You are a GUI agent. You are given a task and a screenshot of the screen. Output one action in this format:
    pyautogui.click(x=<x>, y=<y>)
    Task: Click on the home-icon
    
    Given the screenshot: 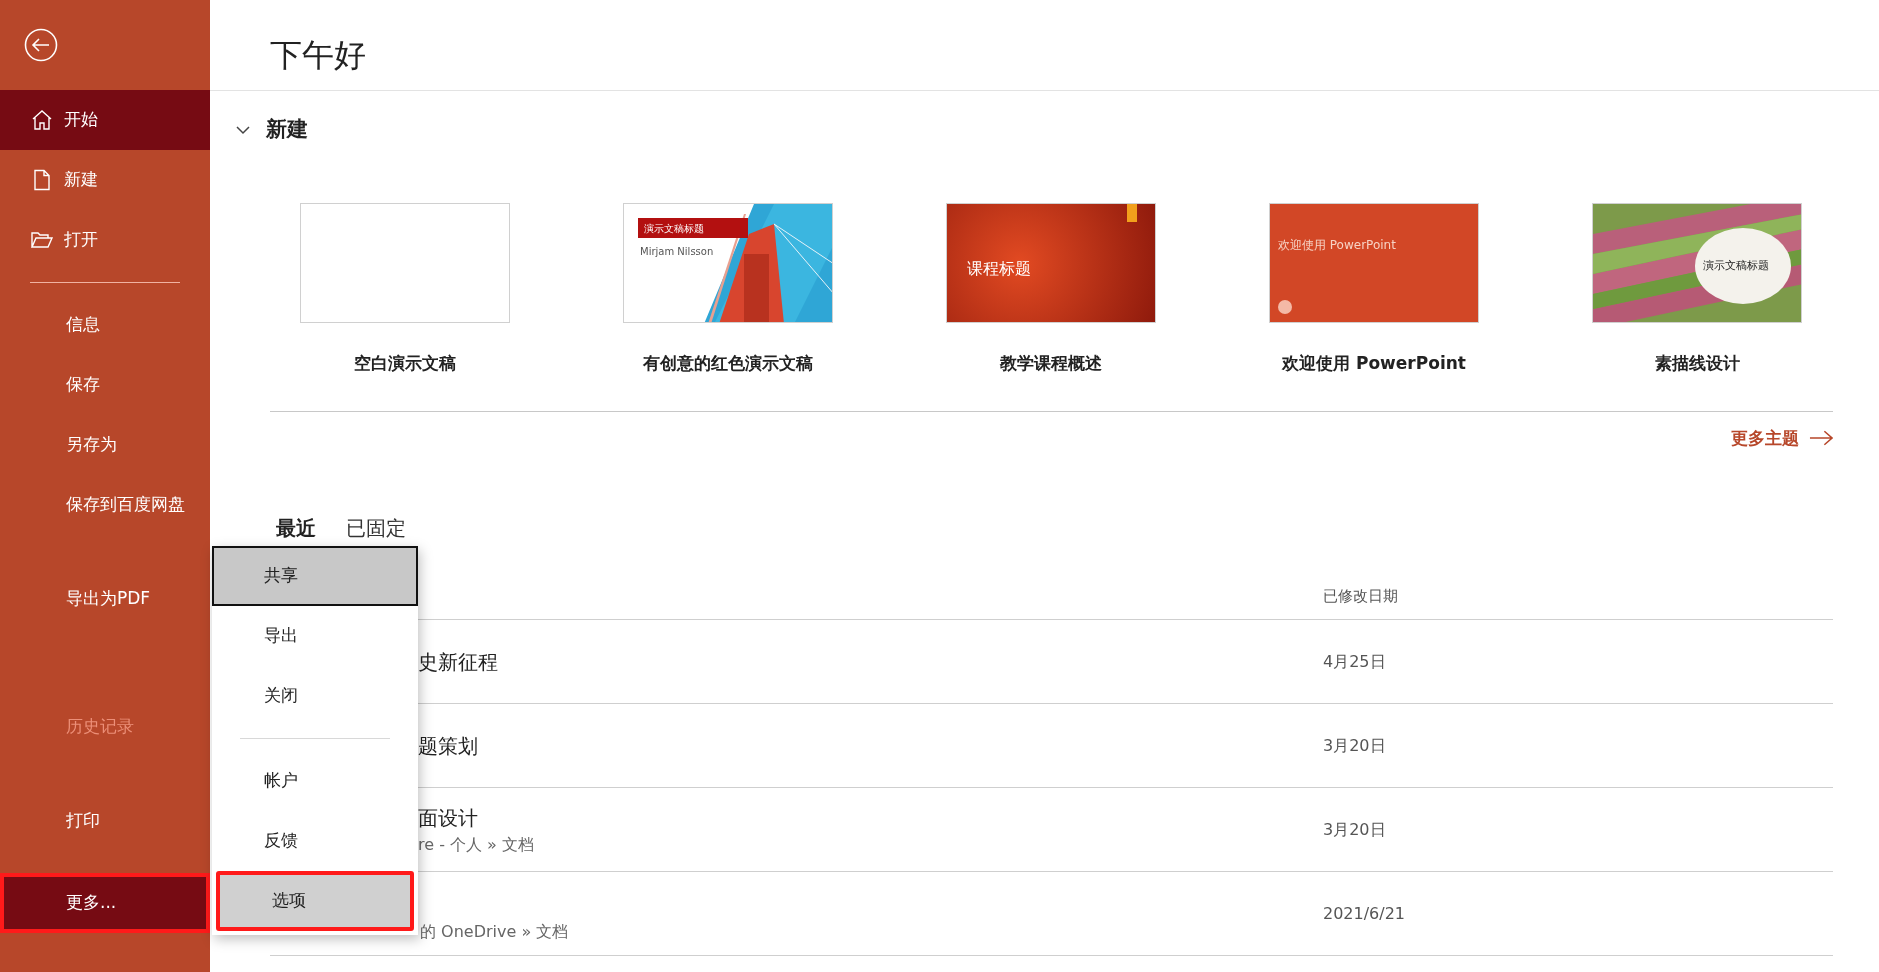 What is the action you would take?
    pyautogui.click(x=42, y=120)
    